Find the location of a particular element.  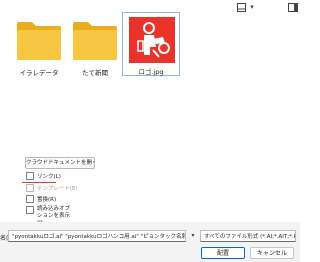

link-label: リンク(L) is located at coordinates (49, 177).